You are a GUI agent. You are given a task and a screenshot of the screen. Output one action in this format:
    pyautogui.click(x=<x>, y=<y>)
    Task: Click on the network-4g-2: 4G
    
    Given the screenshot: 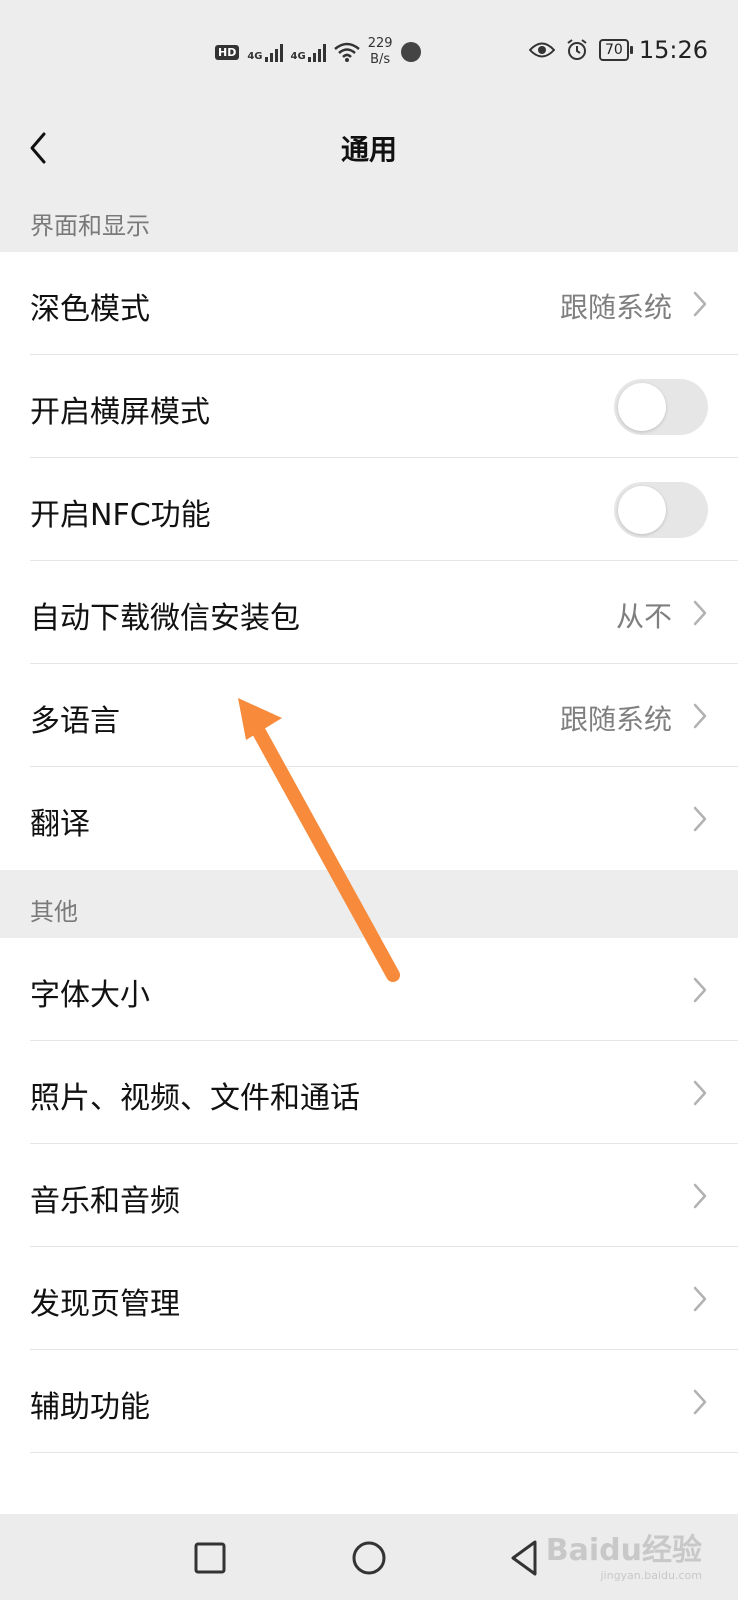 What is the action you would take?
    pyautogui.click(x=308, y=52)
    